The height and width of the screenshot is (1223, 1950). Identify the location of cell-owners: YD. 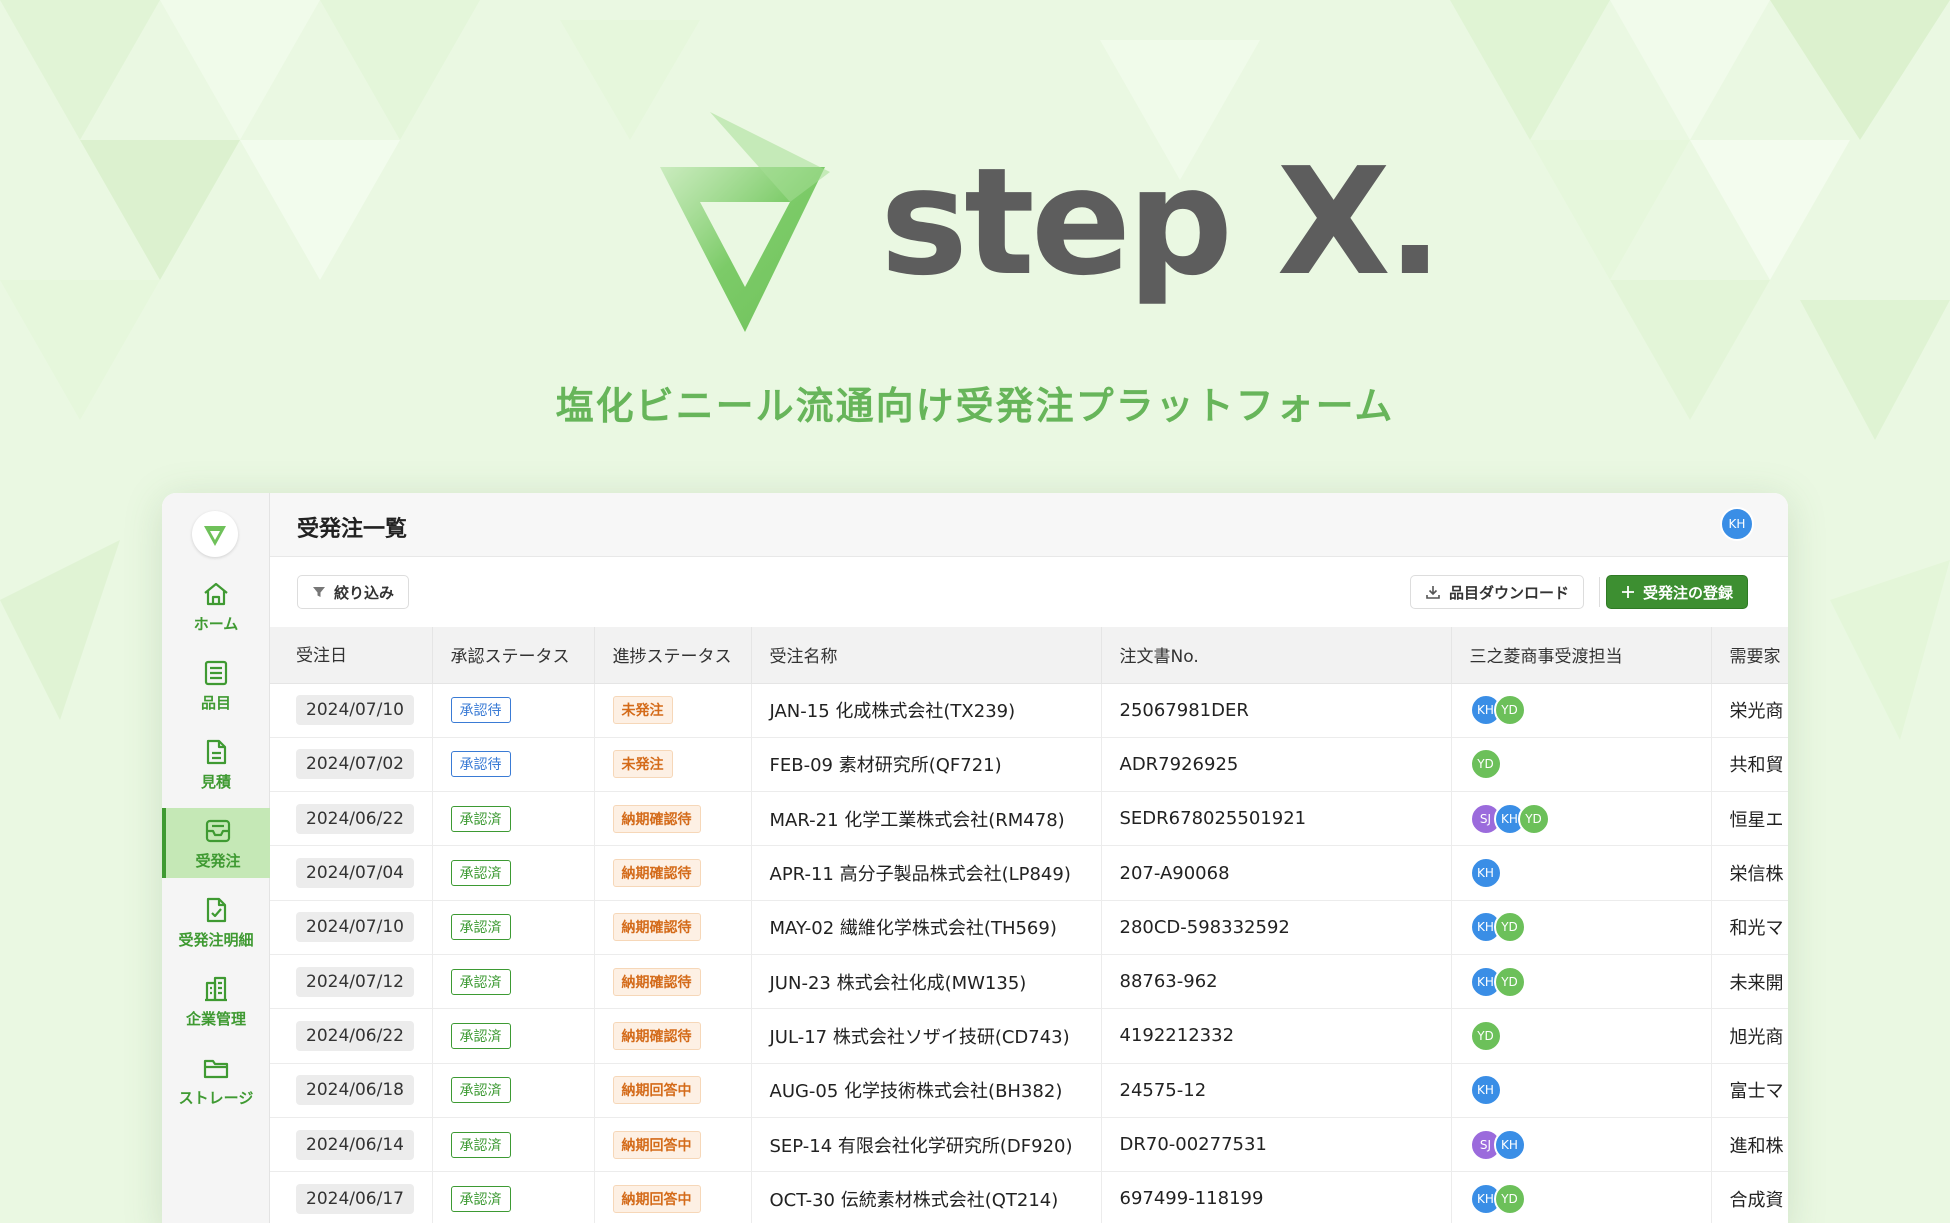
(1581, 765).